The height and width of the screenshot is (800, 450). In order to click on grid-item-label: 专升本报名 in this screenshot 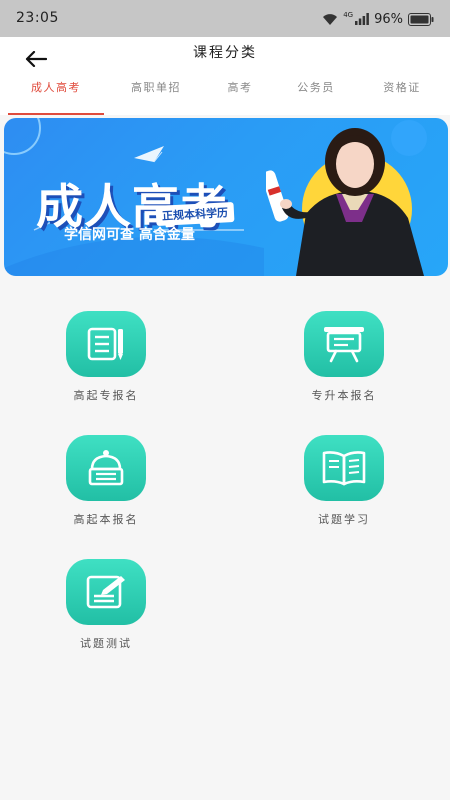, I will do `click(344, 395)`.